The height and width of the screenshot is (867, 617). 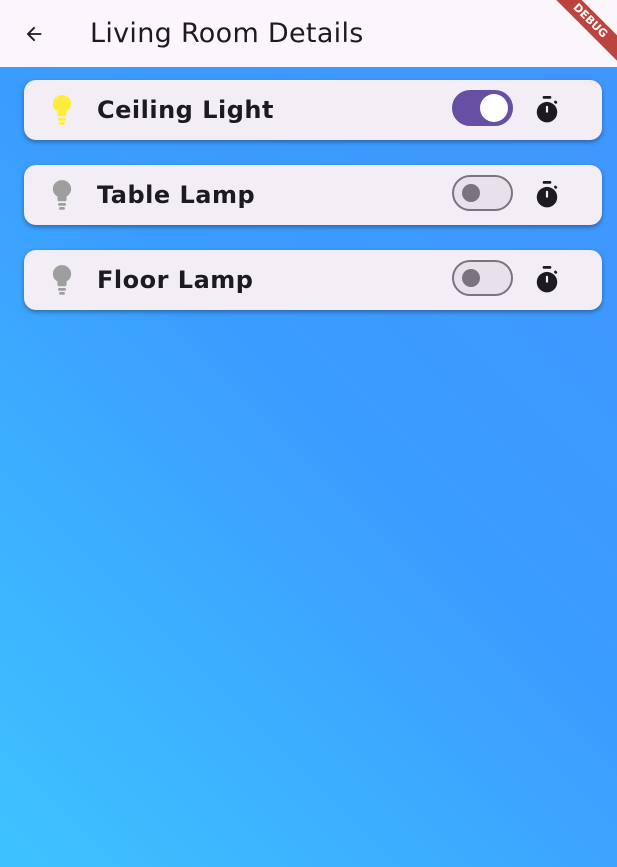 What do you see at coordinates (313, 280) in the screenshot?
I see `device-card-floor-lamp: Floor Lamp` at bounding box center [313, 280].